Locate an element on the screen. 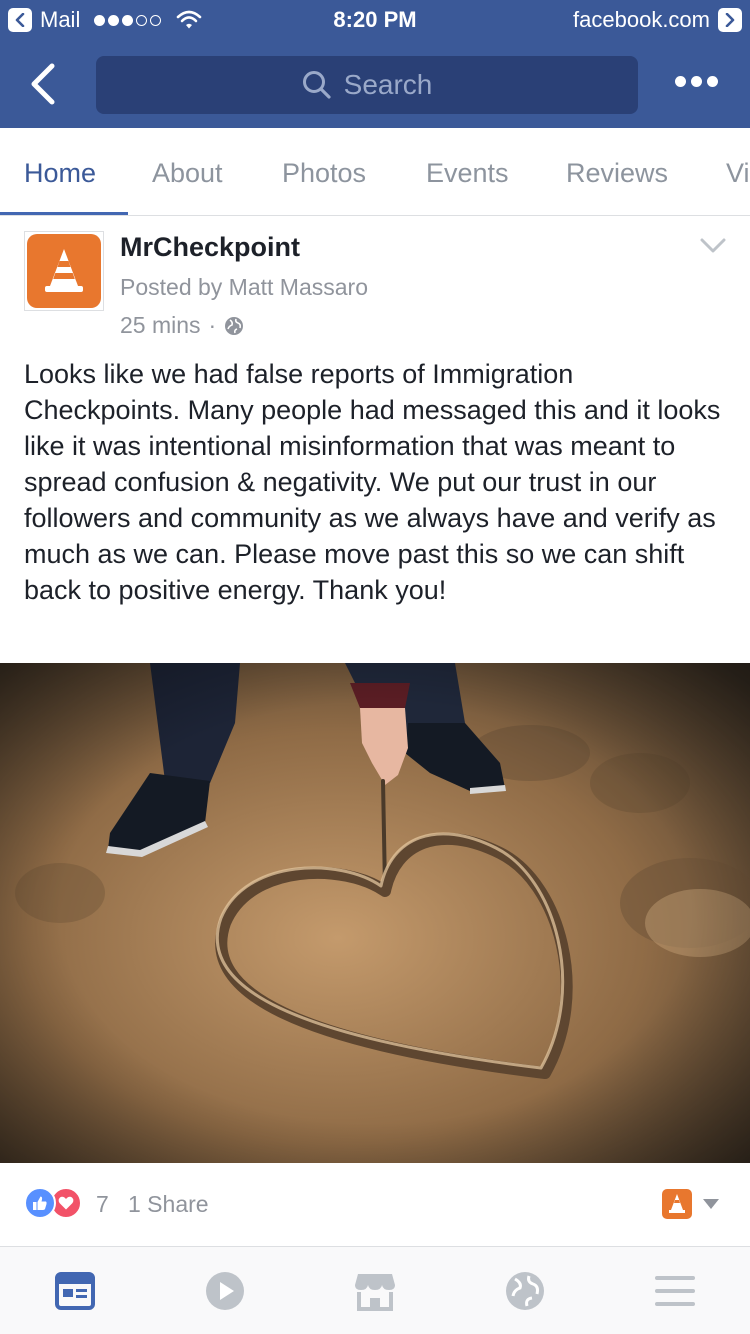  reactions-bar: 7 1 Share is located at coordinates (375, 1205).